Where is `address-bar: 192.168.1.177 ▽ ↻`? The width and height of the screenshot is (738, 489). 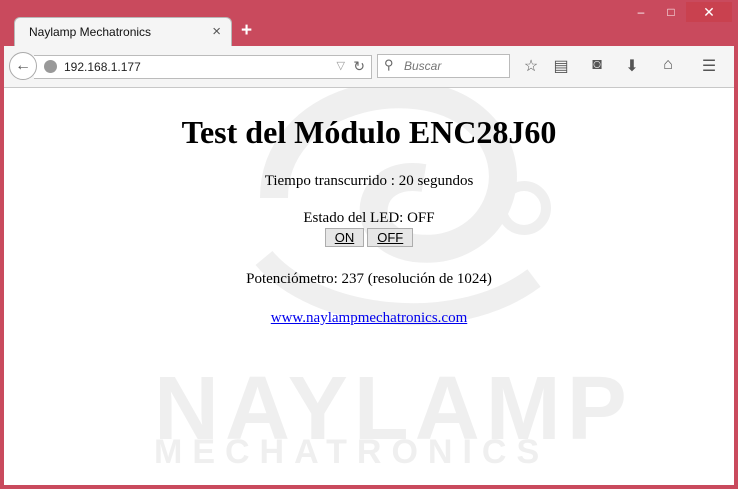 address-bar: 192.168.1.177 ▽ ↻ is located at coordinates (203, 67).